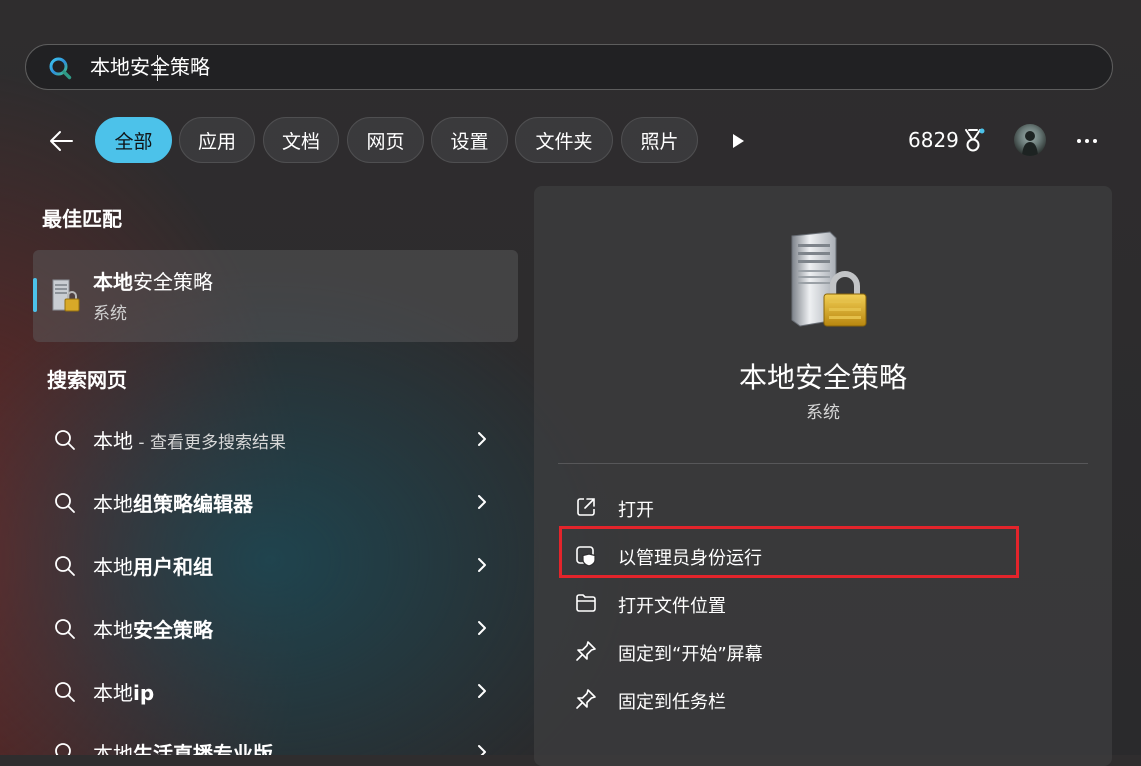  I want to click on web-search-item-label: 本地组策略编辑器, so click(173, 504).